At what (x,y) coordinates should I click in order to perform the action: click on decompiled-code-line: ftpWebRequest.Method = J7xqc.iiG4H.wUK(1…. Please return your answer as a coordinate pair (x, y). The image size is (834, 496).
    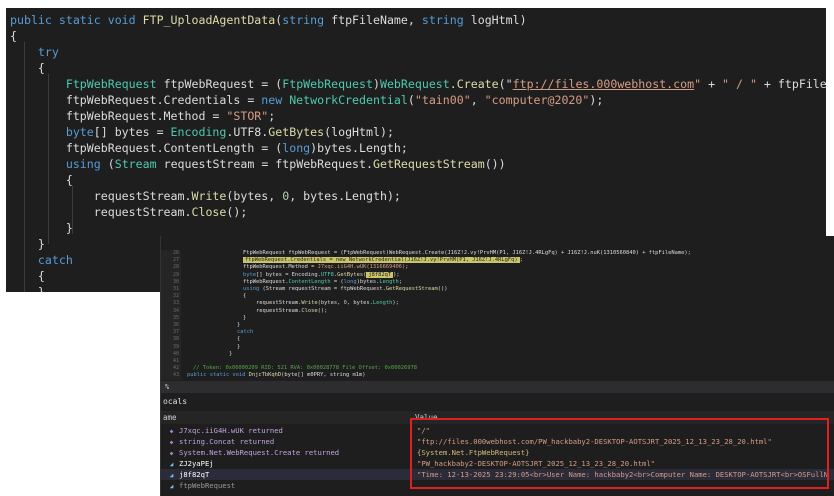
    Looking at the image, I should click on (326, 267).